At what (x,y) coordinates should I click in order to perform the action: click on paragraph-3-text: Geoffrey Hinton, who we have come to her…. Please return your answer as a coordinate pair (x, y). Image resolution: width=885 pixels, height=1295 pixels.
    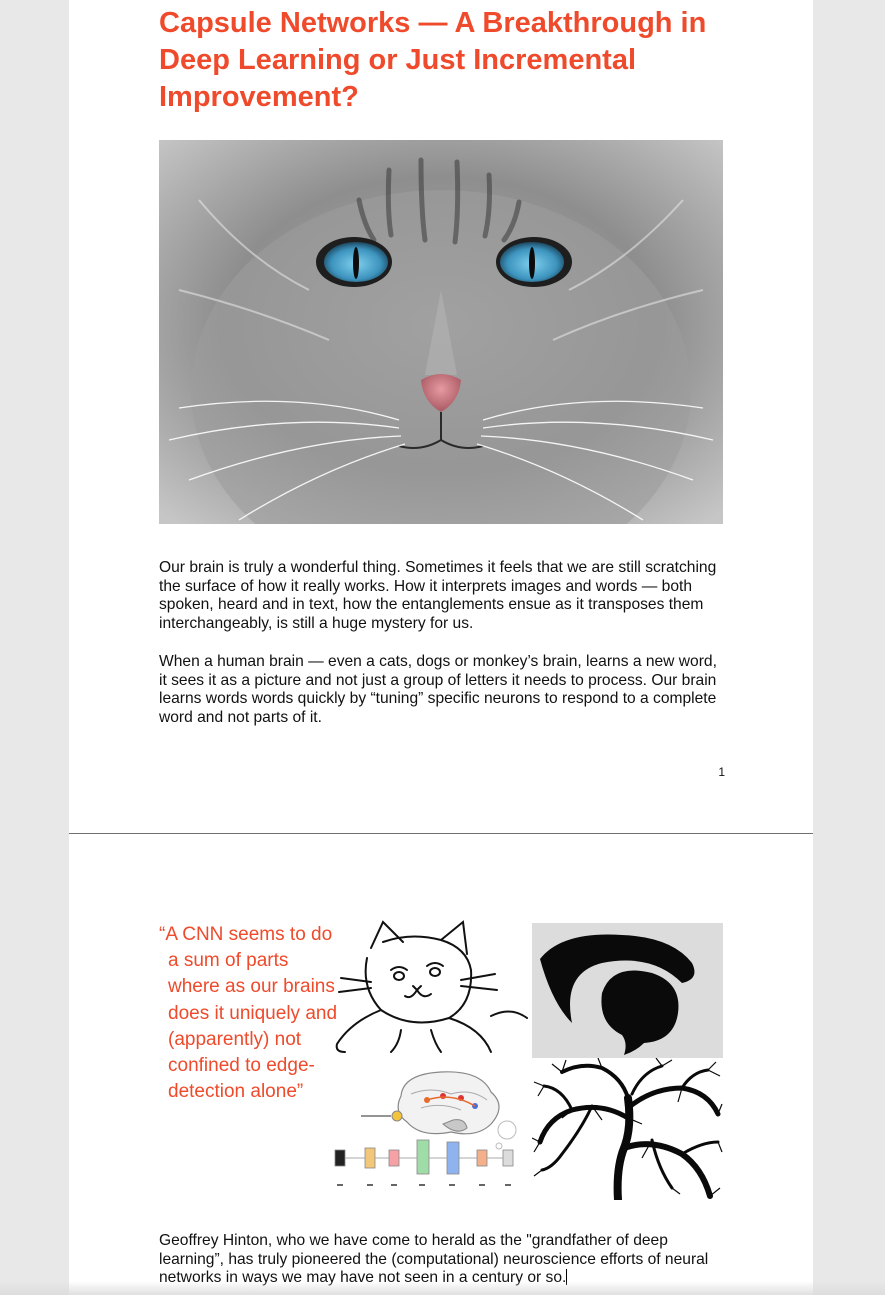
    Looking at the image, I should click on (434, 1259).